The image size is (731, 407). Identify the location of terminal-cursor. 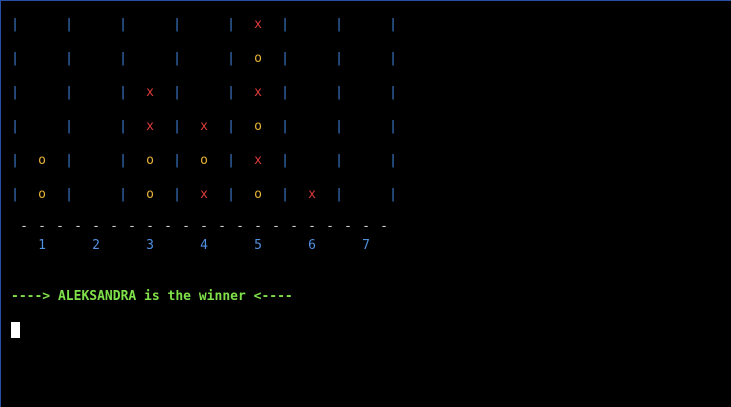
(15, 330).